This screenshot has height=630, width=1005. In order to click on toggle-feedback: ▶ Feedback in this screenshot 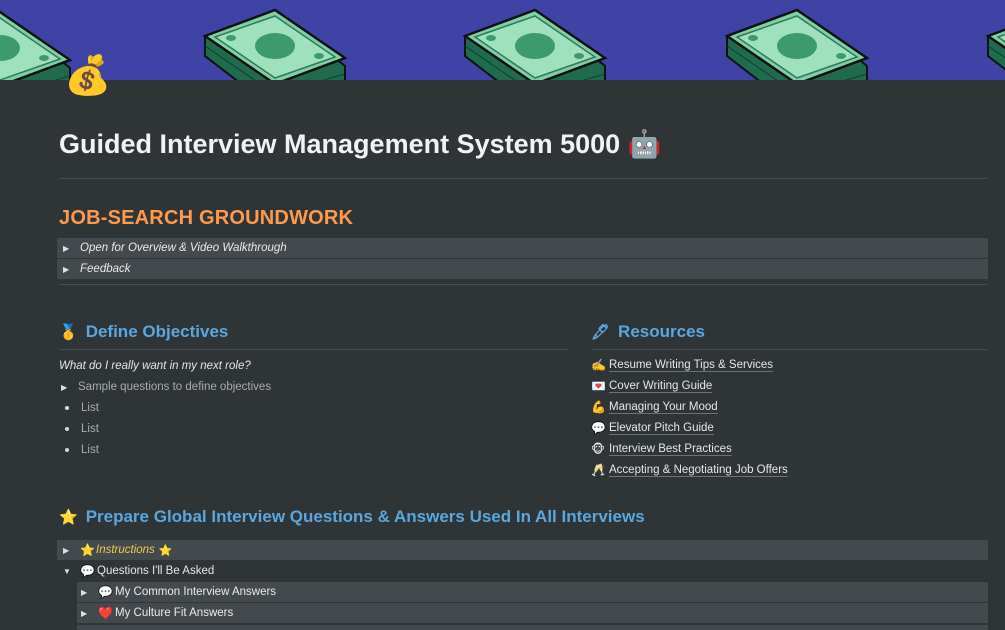, I will do `click(522, 269)`.